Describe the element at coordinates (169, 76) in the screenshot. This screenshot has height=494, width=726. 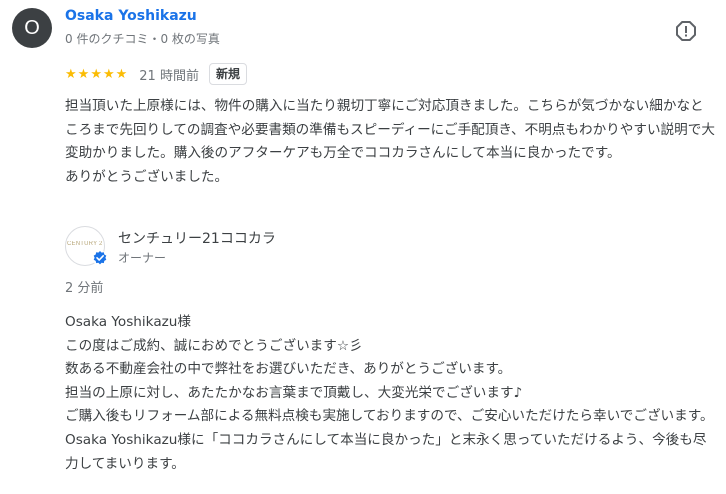
I see `review-time: 21 時間前` at that location.